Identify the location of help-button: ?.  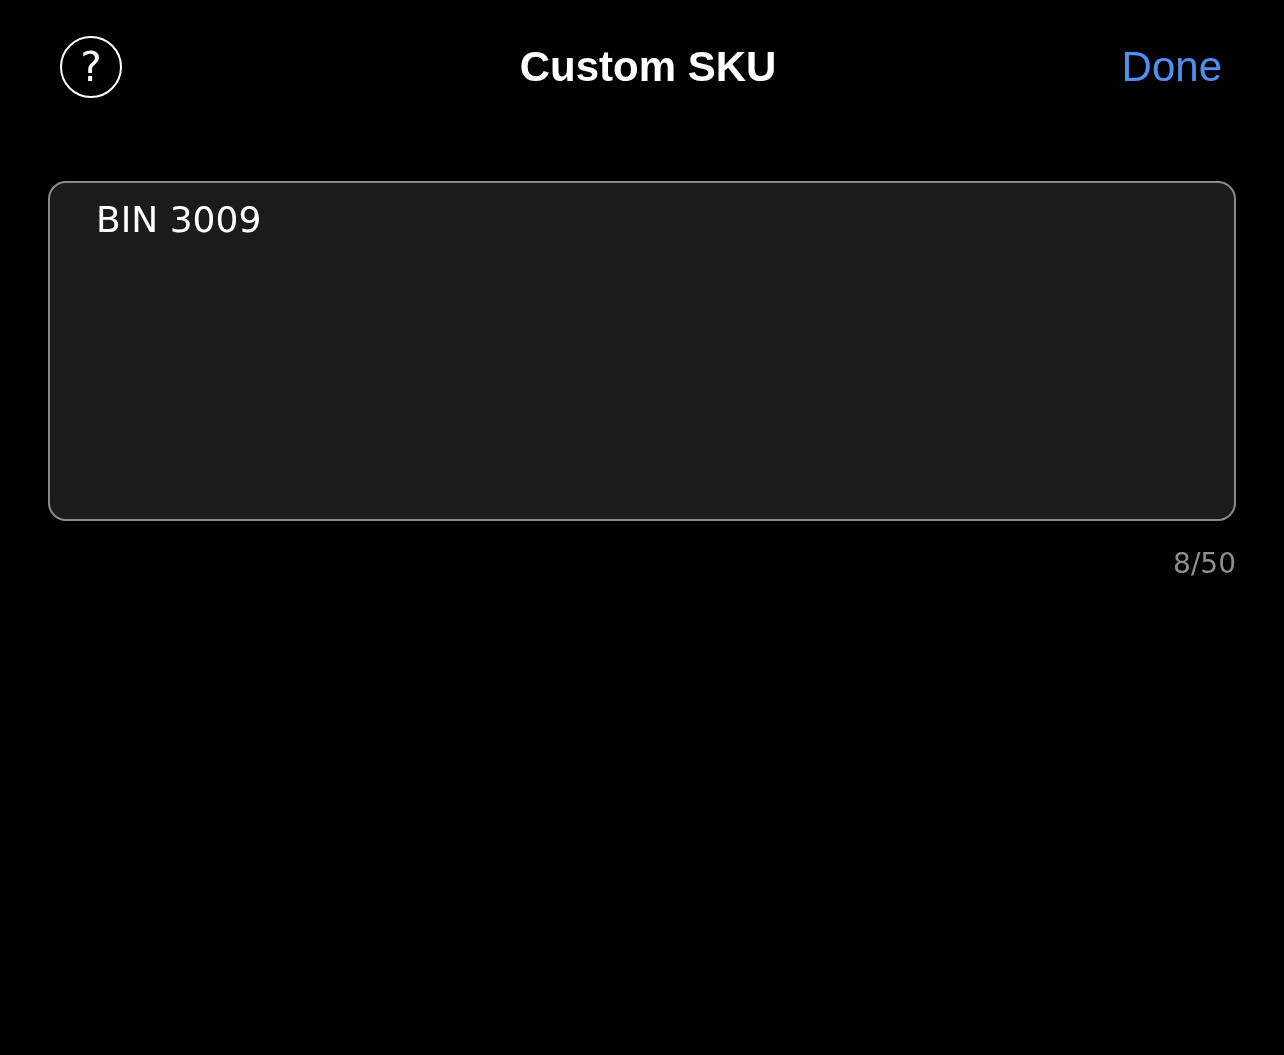
(91, 67).